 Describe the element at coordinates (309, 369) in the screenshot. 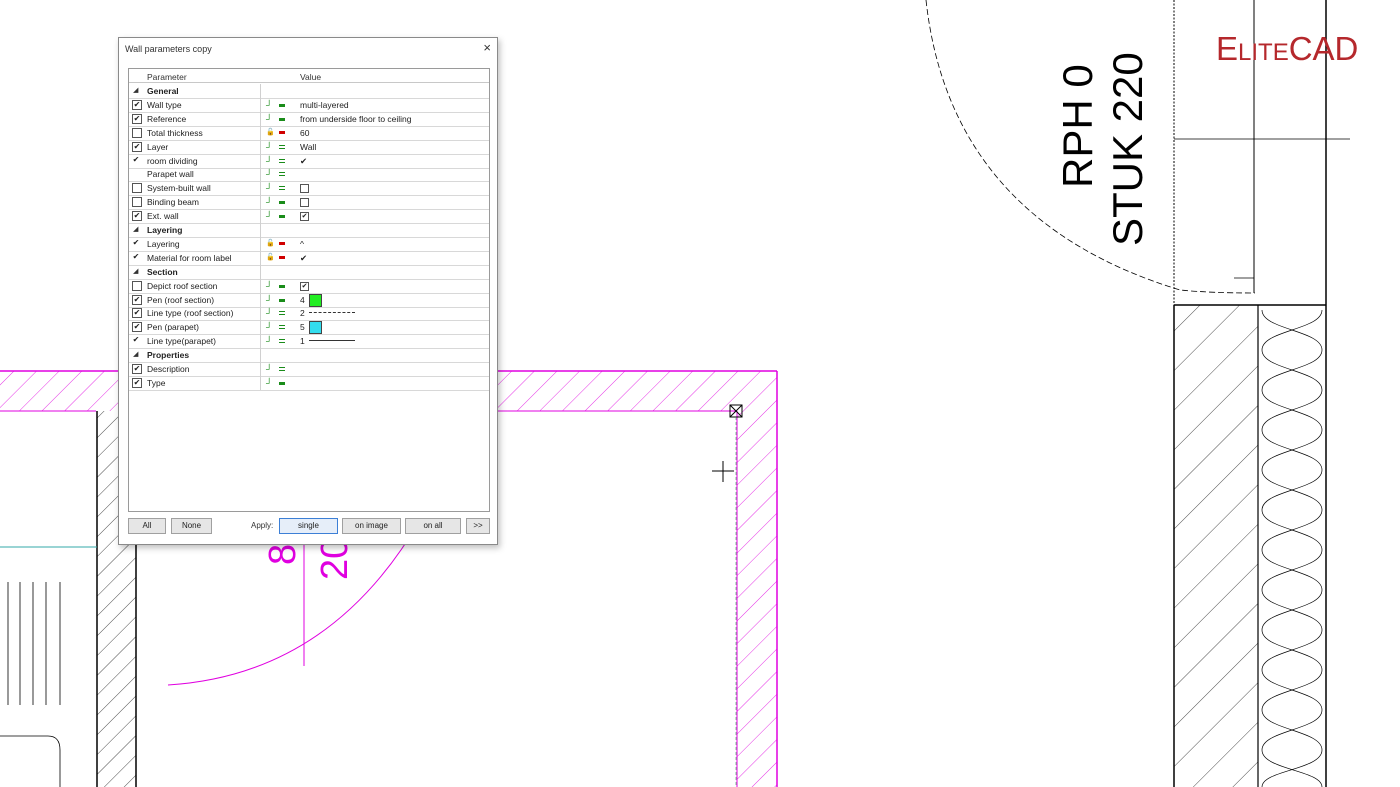

I see `parameter-row: ✔ Description ┘` at that location.